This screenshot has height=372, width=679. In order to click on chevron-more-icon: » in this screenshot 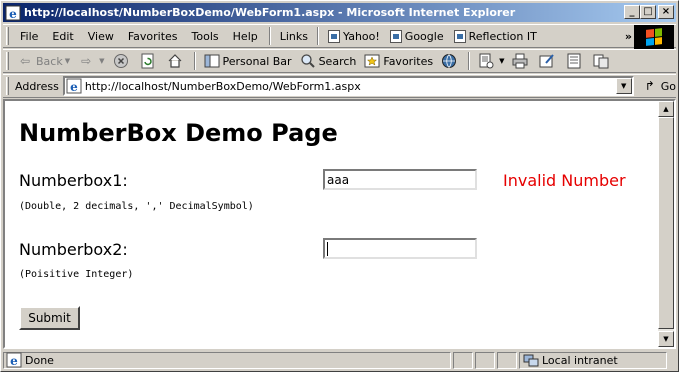, I will do `click(628, 36)`.